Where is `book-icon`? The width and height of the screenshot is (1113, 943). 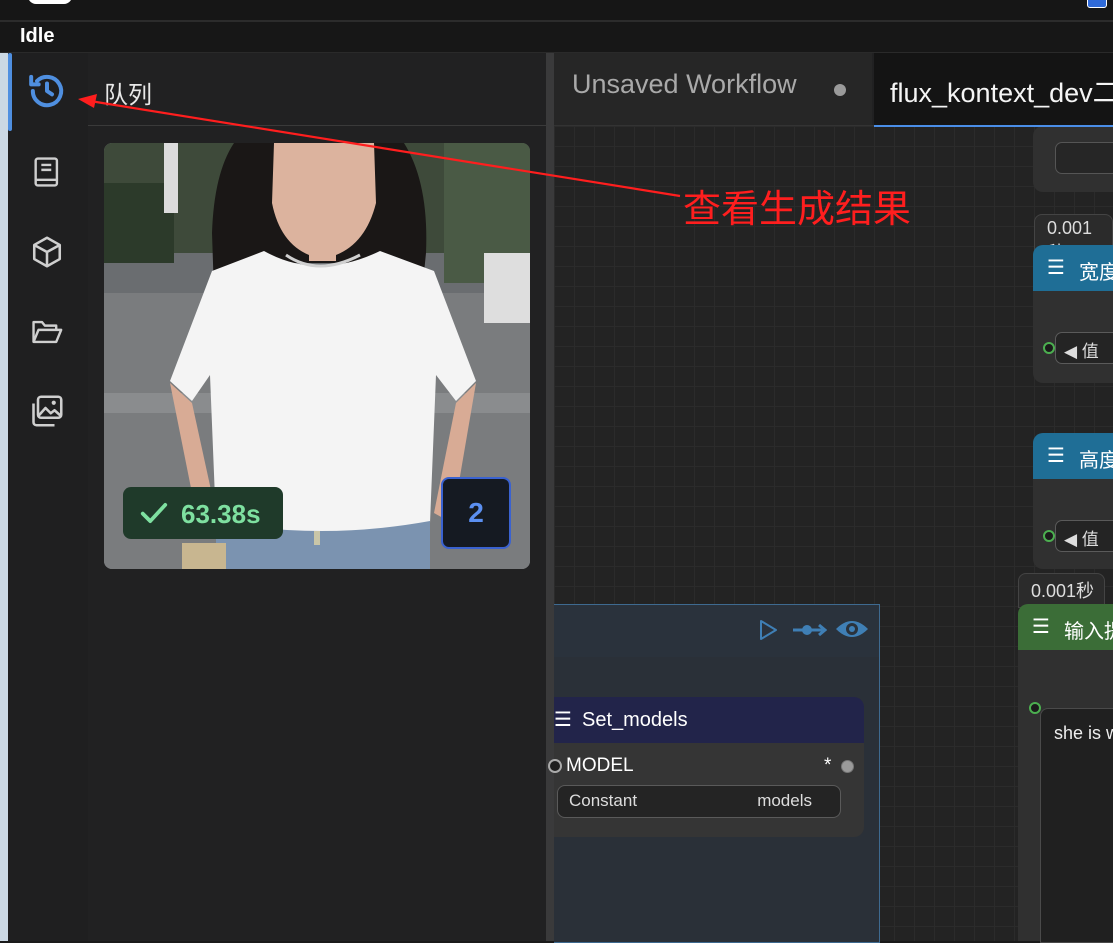 book-icon is located at coordinates (46, 172).